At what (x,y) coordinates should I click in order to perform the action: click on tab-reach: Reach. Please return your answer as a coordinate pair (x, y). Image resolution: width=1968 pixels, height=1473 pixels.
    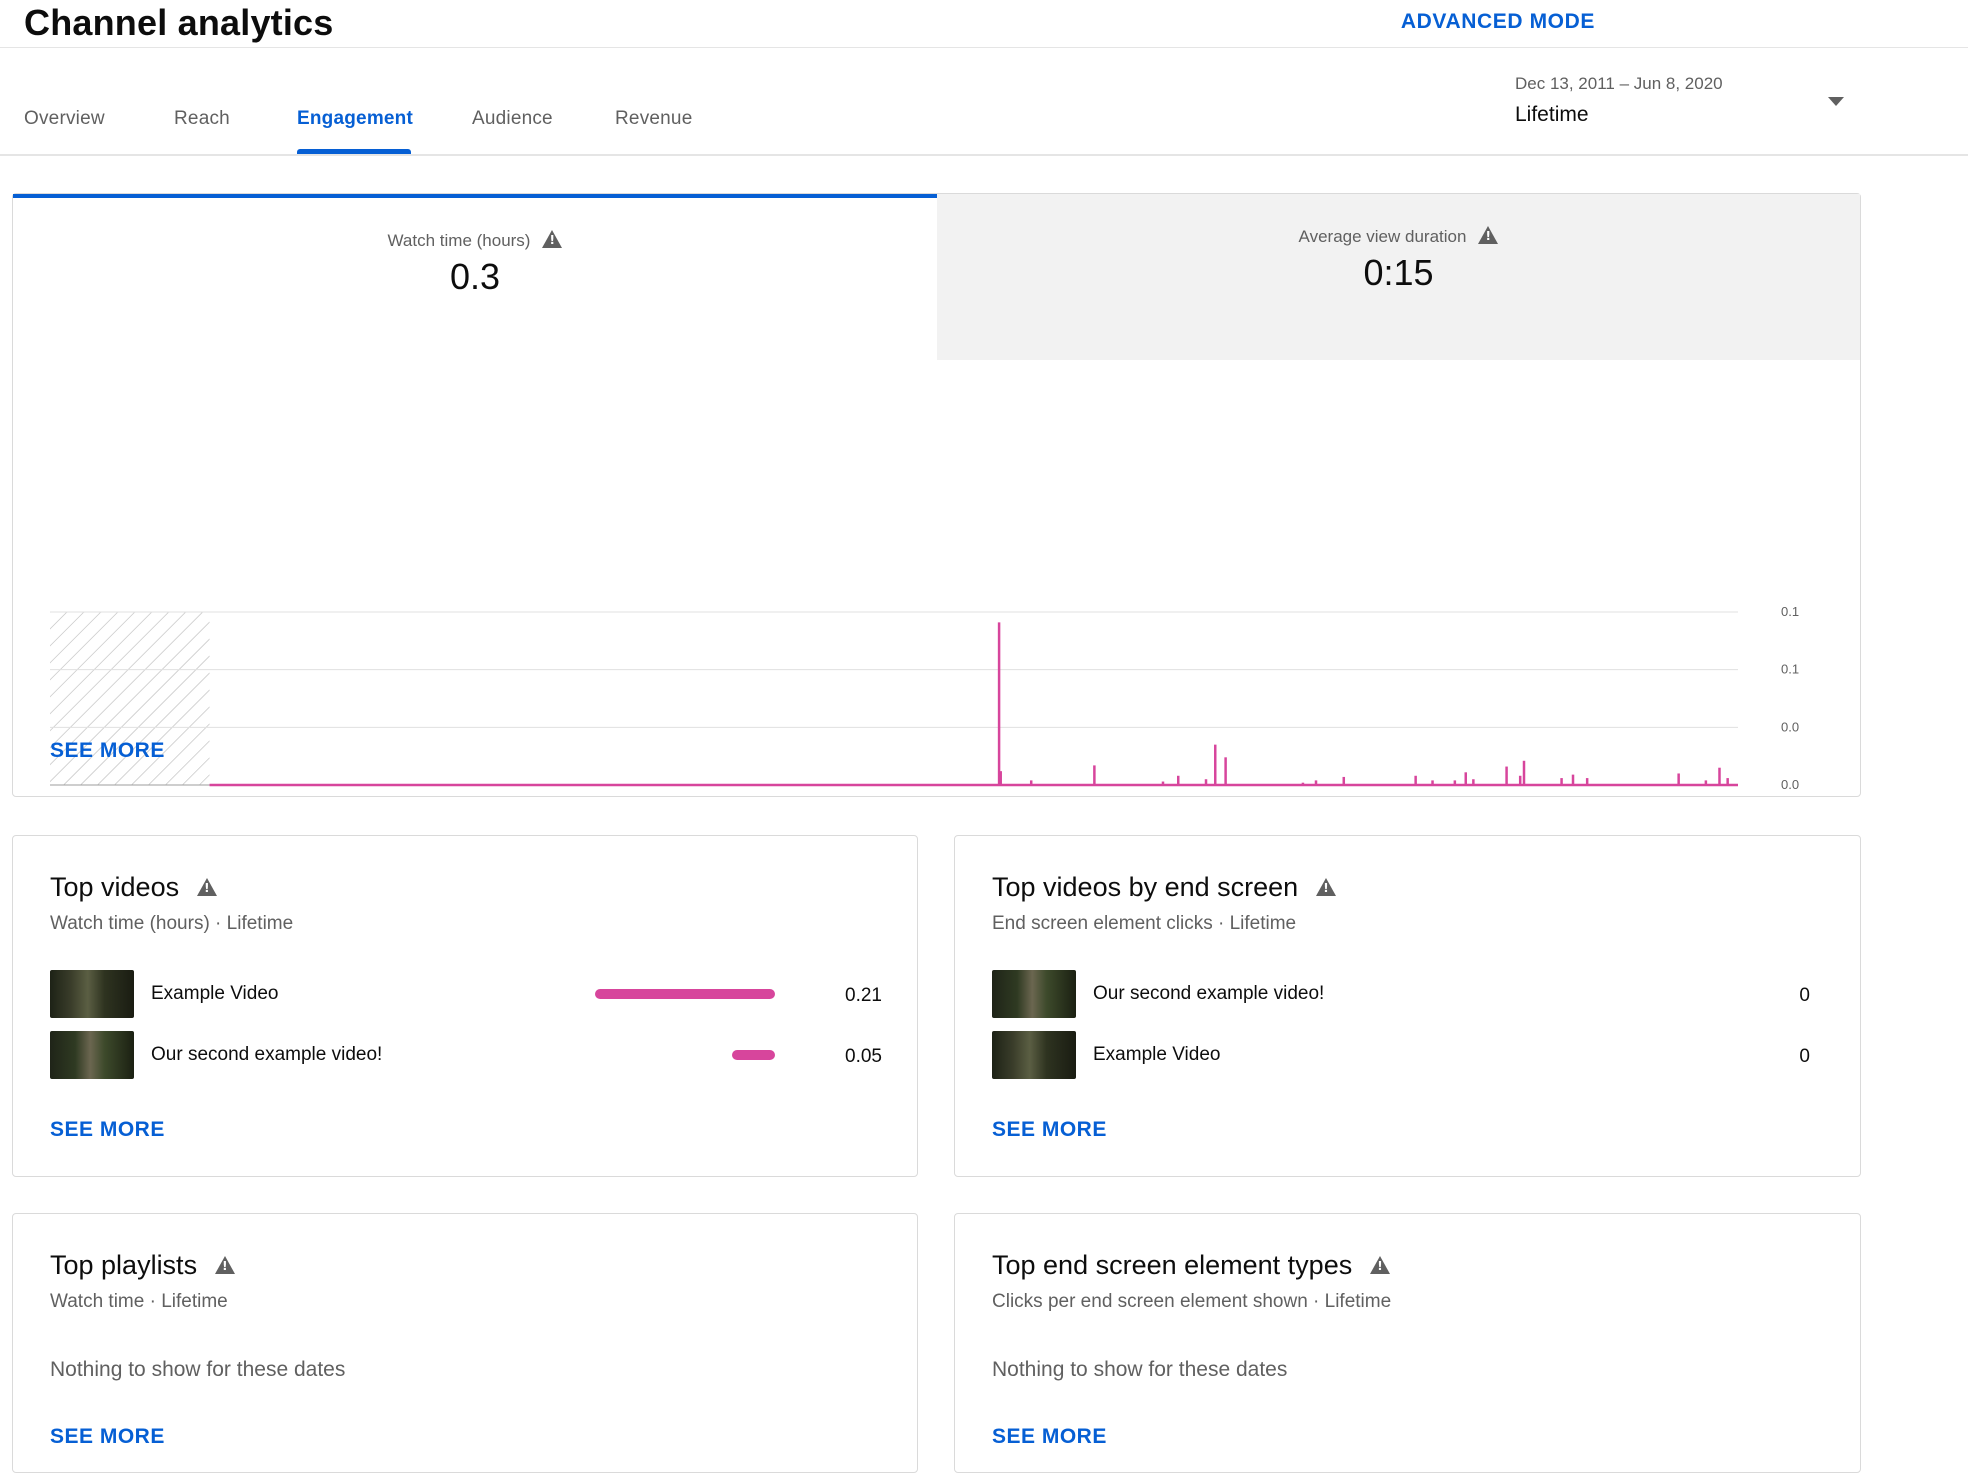
    Looking at the image, I should click on (202, 119).